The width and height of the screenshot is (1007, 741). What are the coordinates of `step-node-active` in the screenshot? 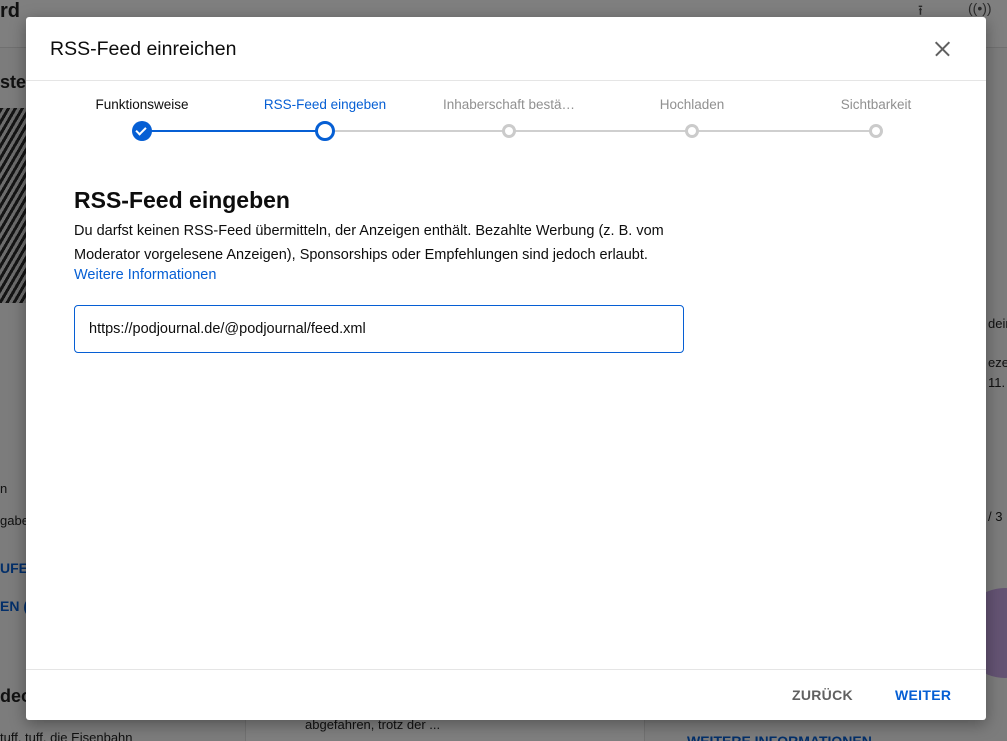 It's located at (325, 131).